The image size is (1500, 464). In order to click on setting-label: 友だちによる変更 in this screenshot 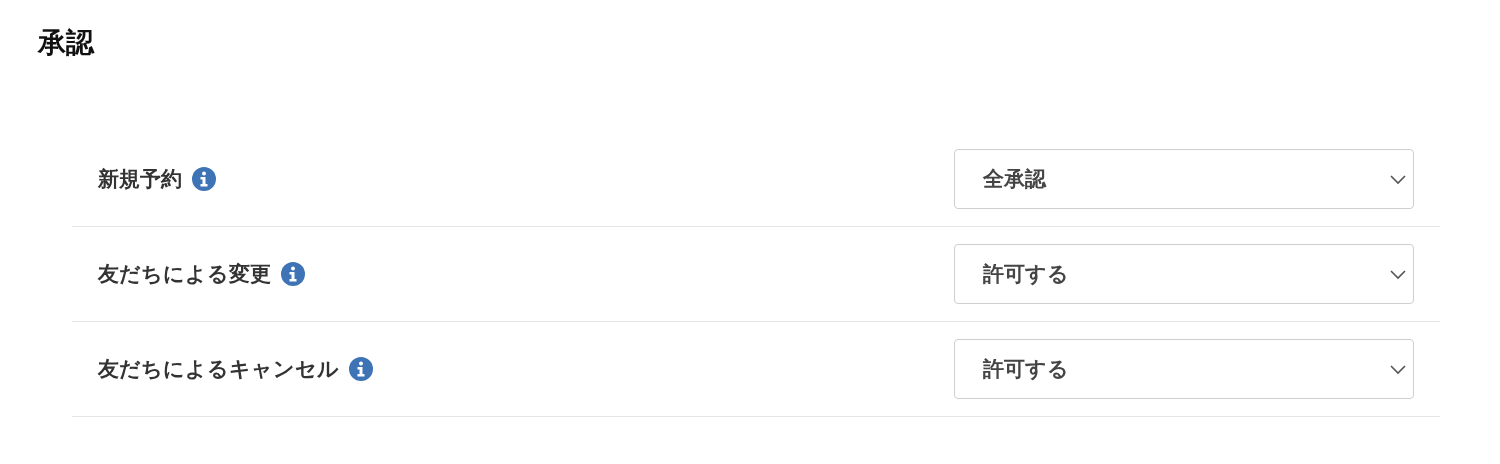, I will do `click(184, 274)`.